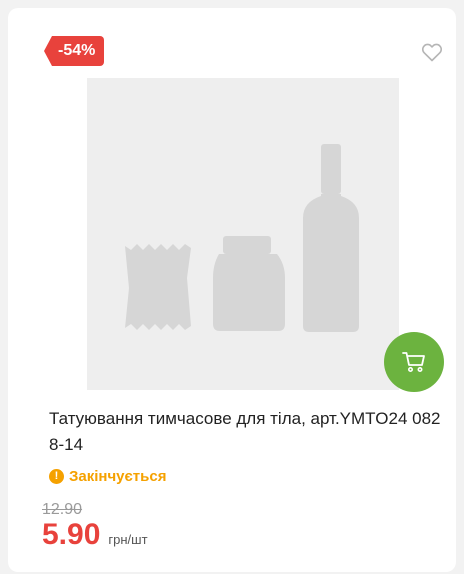 This screenshot has width=464, height=574. What do you see at coordinates (331, 263) in the screenshot?
I see `bottle-body` at bounding box center [331, 263].